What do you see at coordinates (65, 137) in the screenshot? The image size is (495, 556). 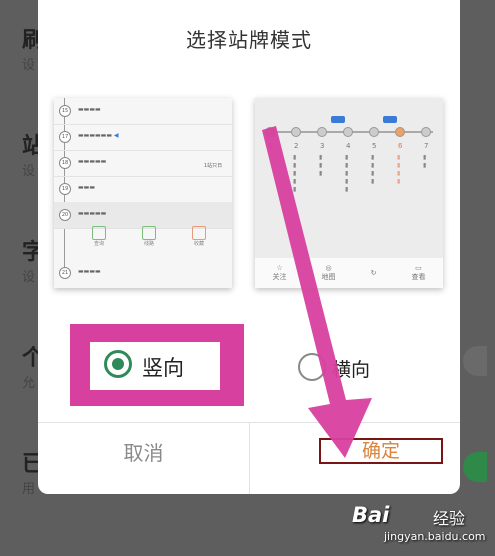 I see `stop-dot: 17` at bounding box center [65, 137].